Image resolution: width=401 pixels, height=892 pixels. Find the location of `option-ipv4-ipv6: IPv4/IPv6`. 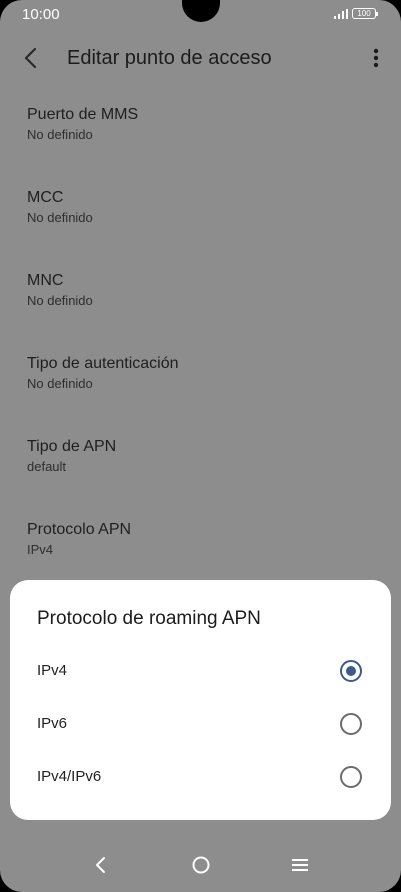

option-ipv4-ipv6: IPv4/IPv6 is located at coordinates (200, 778).